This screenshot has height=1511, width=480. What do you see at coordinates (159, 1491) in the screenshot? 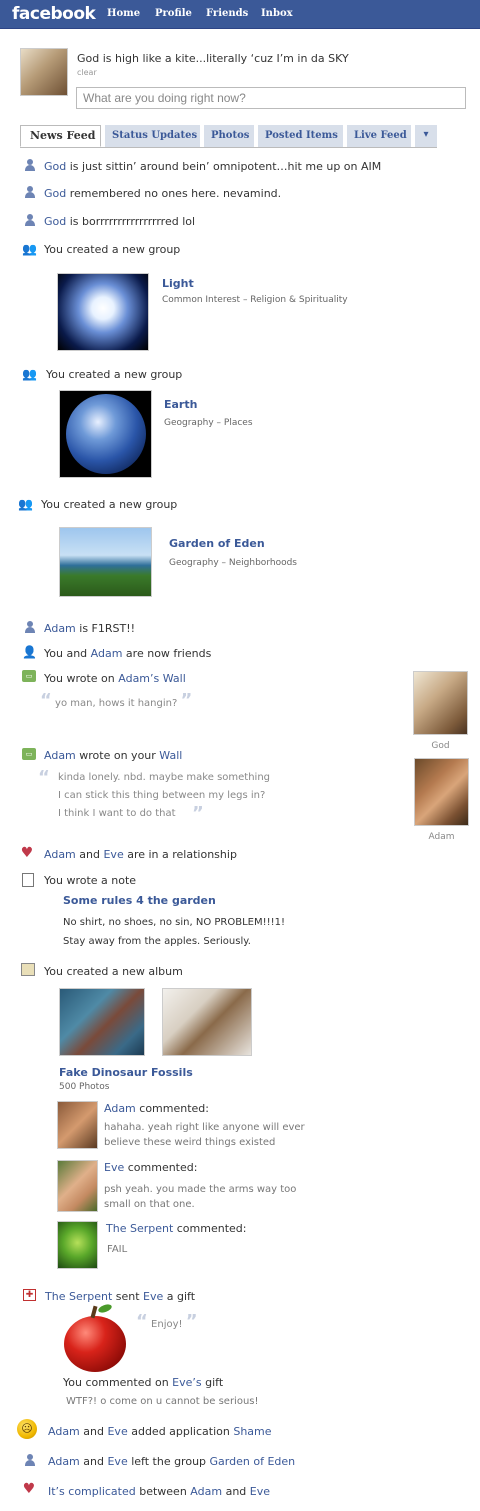
I see `feed-complicated: It’s complicated between Adam and Eve` at bounding box center [159, 1491].